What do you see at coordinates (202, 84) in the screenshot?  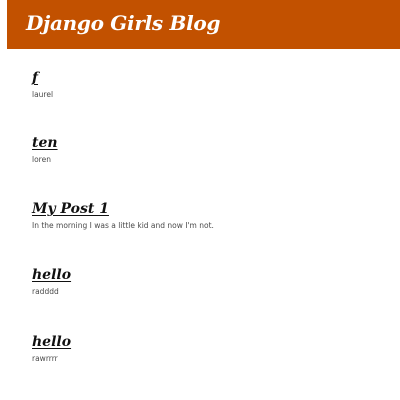 I see `post-item: f laurel` at bounding box center [202, 84].